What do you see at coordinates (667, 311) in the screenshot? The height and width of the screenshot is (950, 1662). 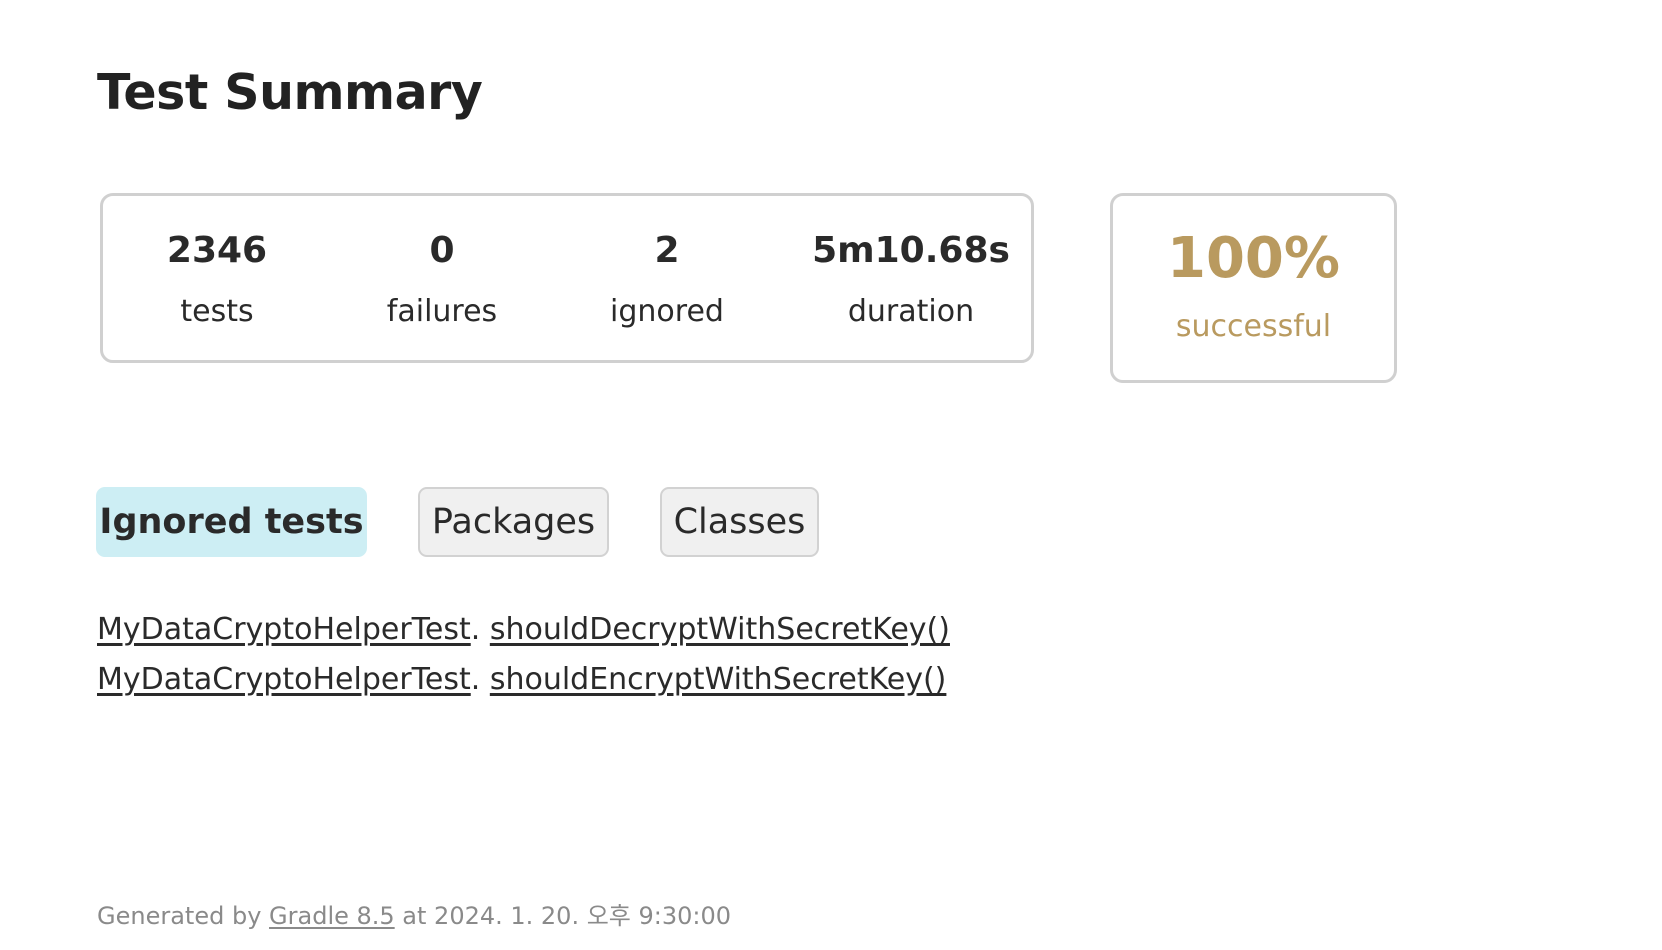 I see `ignored-label: ignored` at bounding box center [667, 311].